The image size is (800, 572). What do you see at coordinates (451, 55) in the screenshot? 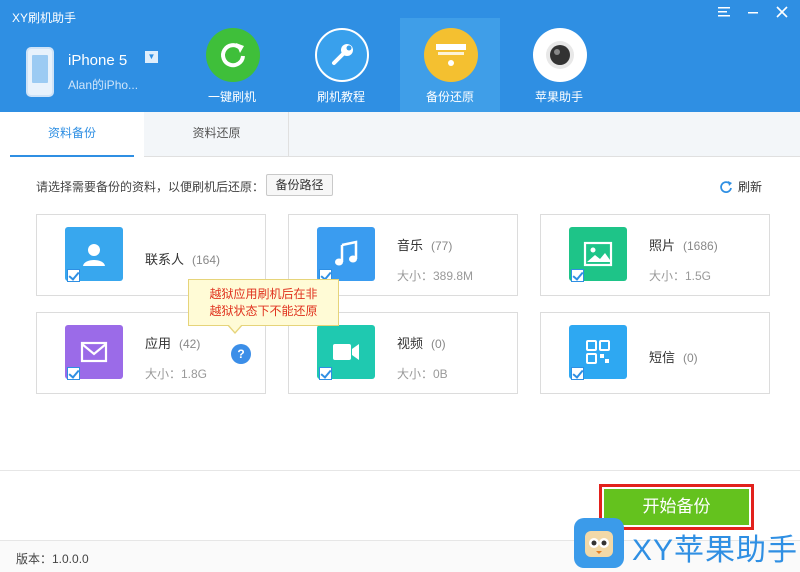
I see `box-icon` at bounding box center [451, 55].